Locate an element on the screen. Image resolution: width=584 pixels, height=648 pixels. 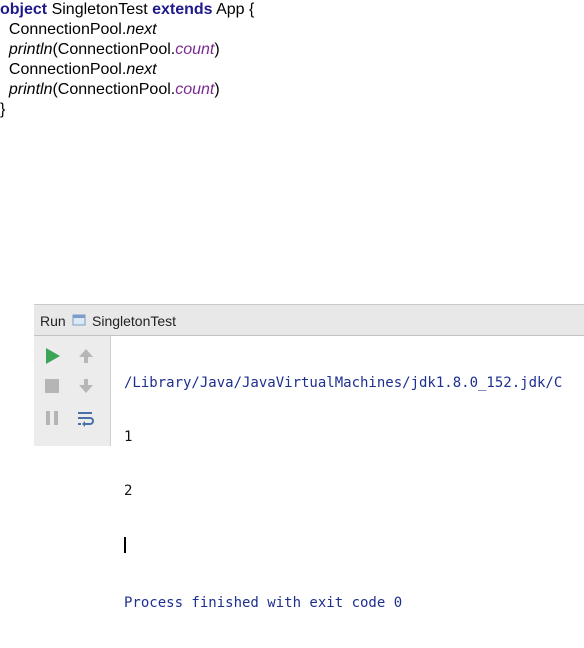
console-output-line: 2 is located at coordinates (128, 491).